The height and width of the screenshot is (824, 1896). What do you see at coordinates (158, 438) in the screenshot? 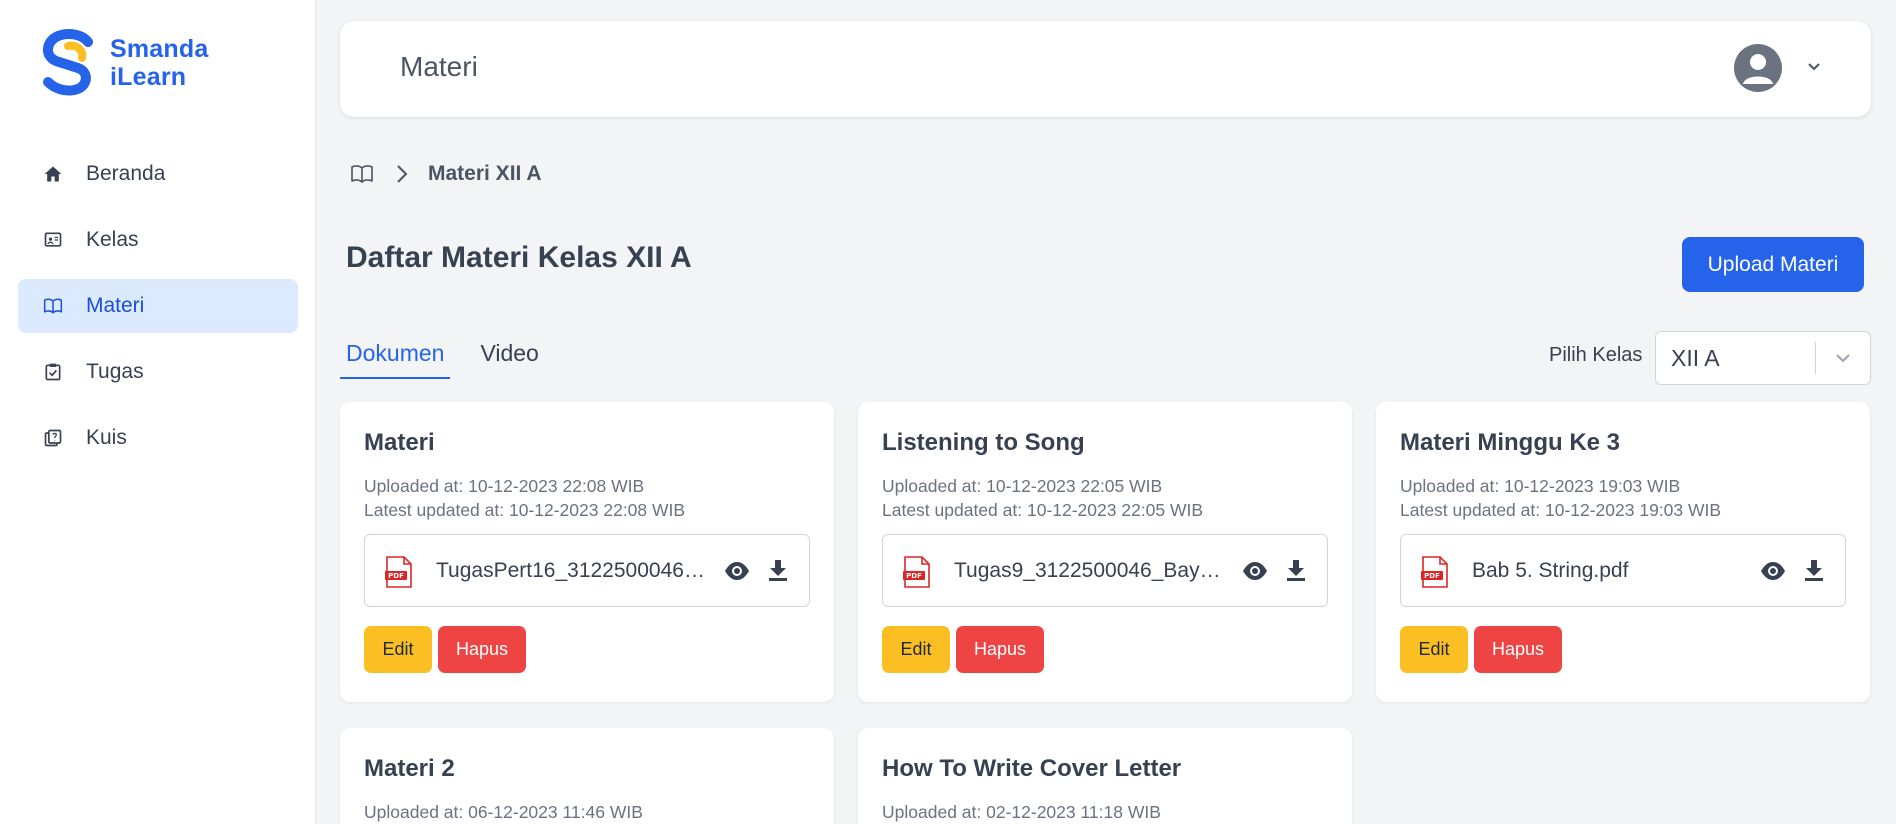
I see `sidebar-item-kuis: Kuis` at bounding box center [158, 438].